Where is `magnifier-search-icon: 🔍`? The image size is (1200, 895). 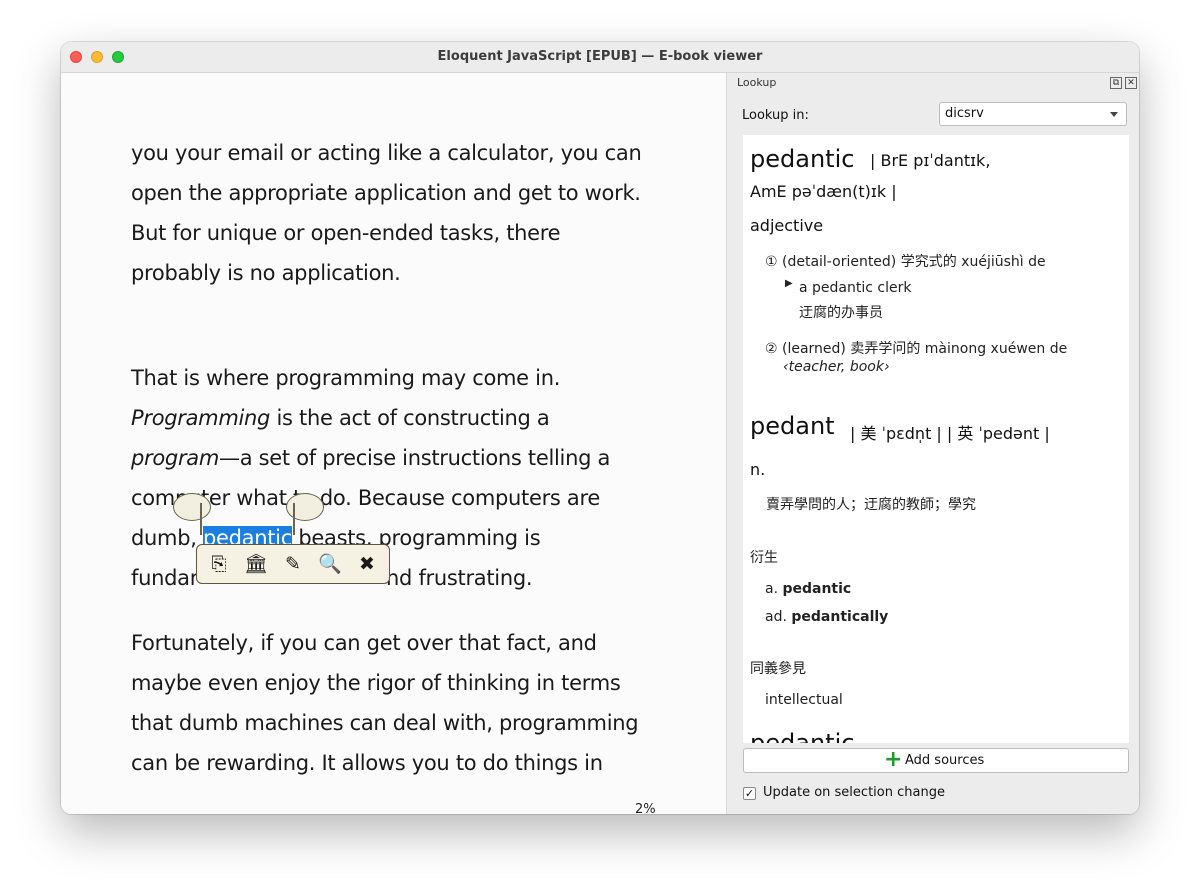
magnifier-search-icon: 🔍 is located at coordinates (330, 564).